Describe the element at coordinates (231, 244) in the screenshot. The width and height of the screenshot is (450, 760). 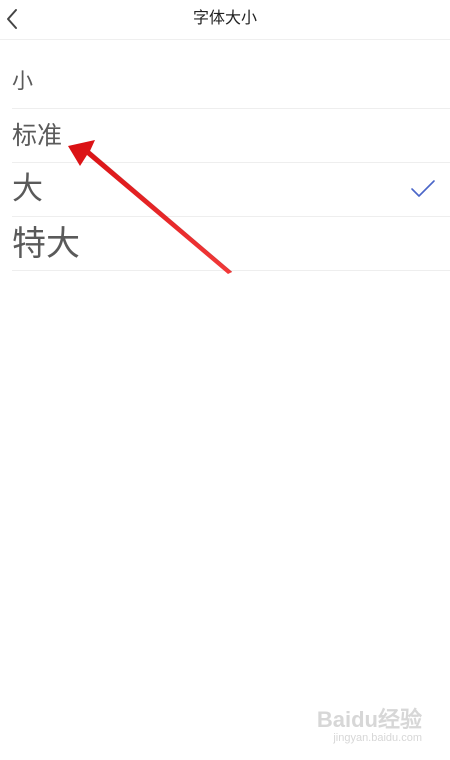
I see `option-extra-large: 特大` at that location.